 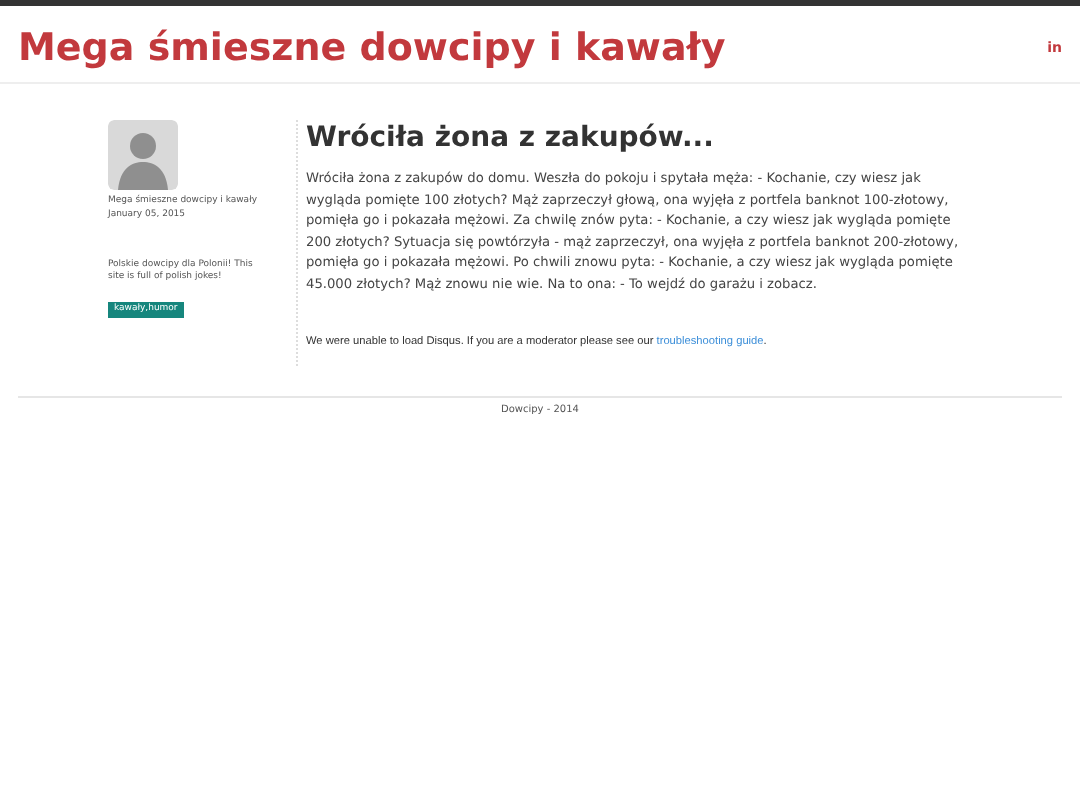 I want to click on site-title: Mega śmieszne dowcipy i kawały, so click(x=372, y=48).